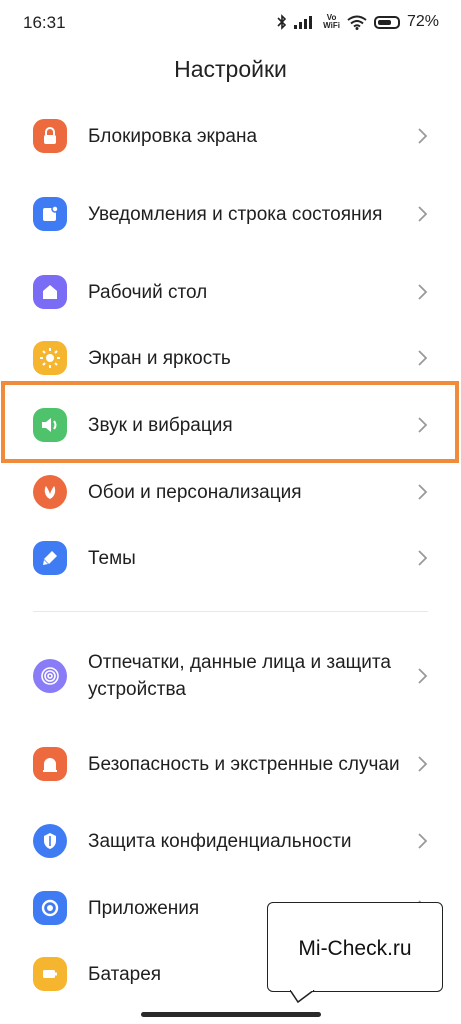 The height and width of the screenshot is (1024, 461). What do you see at coordinates (331, 25) in the screenshot?
I see `vowifi-bottom-text: WiFi` at bounding box center [331, 25].